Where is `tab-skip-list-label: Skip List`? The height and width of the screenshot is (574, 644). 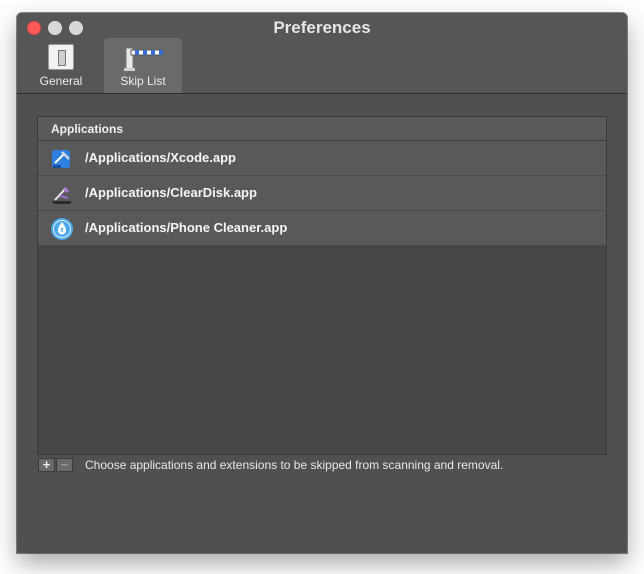 tab-skip-list-label: Skip List is located at coordinates (143, 81).